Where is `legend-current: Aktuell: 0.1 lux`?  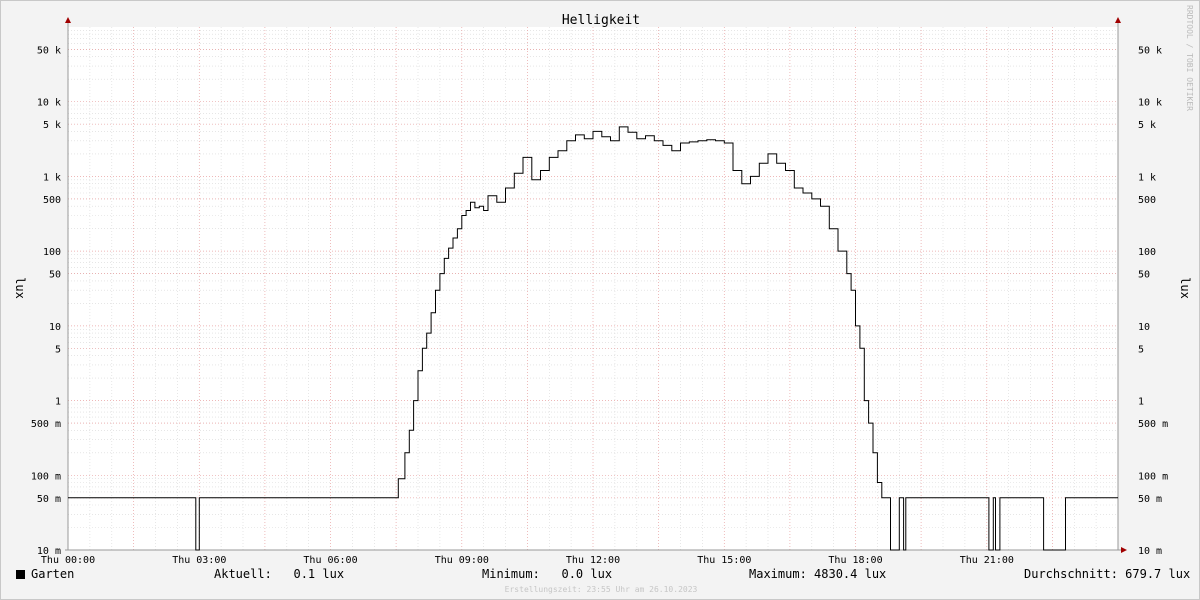 legend-current: Aktuell: 0.1 lux is located at coordinates (279, 574).